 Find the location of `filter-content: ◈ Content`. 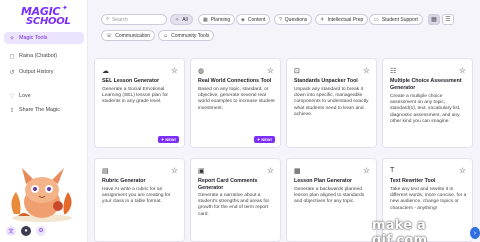

filter-content: ◈ Content is located at coordinates (253, 19).